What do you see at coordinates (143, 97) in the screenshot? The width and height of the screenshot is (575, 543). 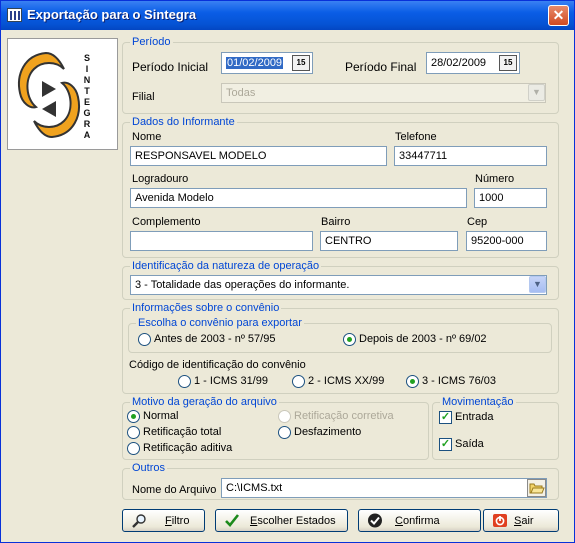 I see `filial-label: Filial` at bounding box center [143, 97].